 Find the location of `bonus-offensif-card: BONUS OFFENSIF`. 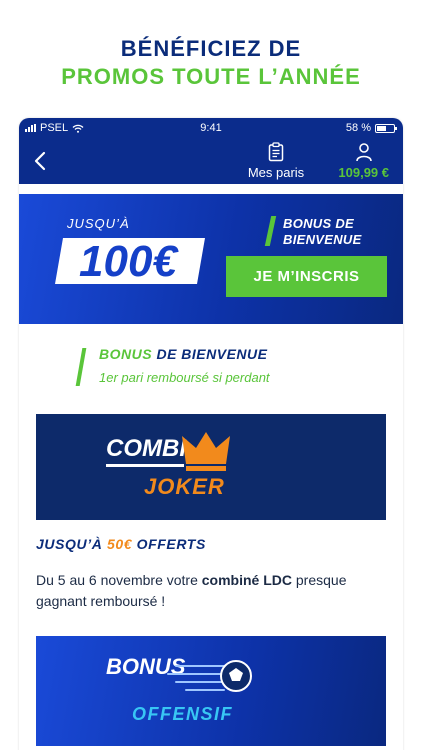

bonus-offensif-card: BONUS OFFENSIF is located at coordinates (211, 691).